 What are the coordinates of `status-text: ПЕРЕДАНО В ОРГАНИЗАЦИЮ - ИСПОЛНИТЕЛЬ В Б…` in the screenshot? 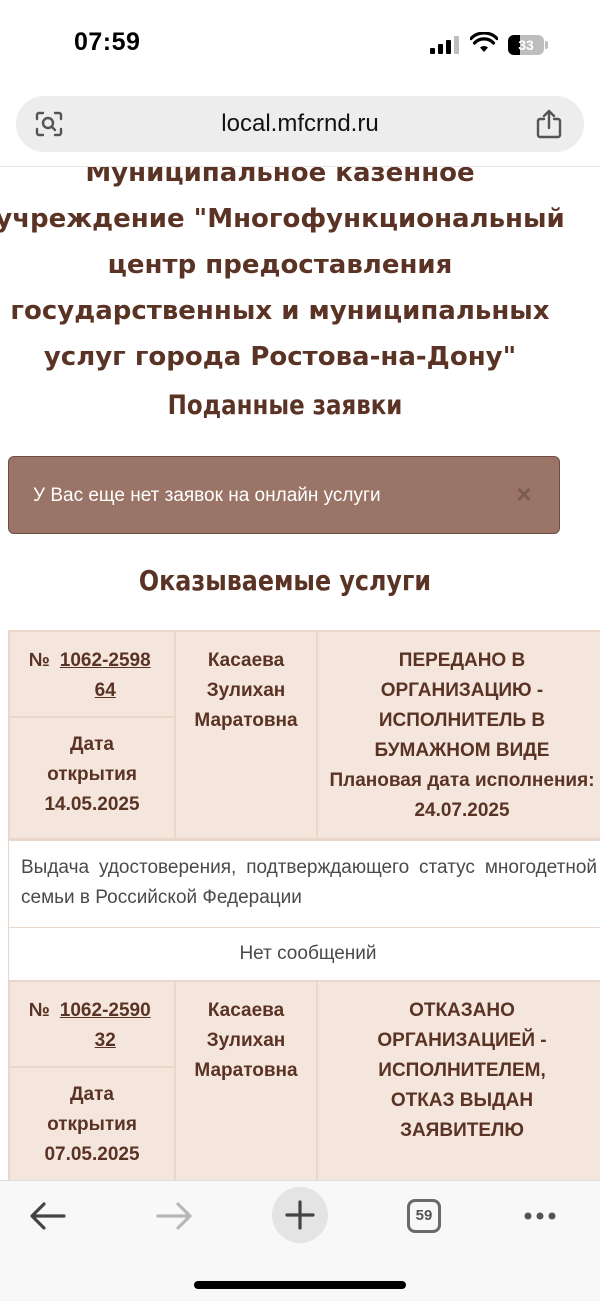 It's located at (462, 705).